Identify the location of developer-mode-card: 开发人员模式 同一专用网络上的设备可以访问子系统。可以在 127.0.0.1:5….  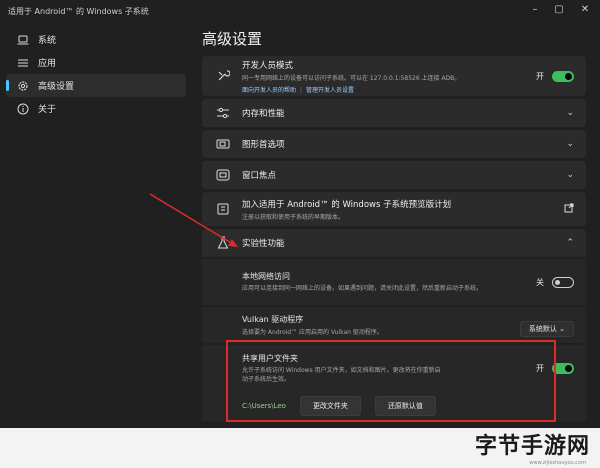
(394, 76).